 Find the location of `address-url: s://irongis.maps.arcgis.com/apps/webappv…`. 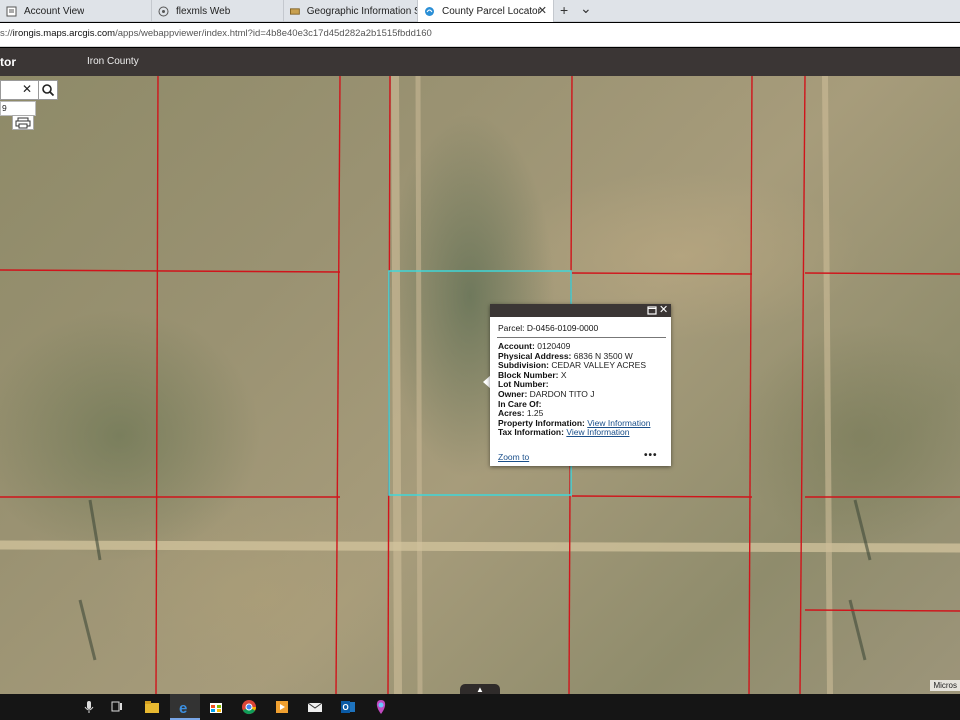

address-url: s://irongis.maps.arcgis.com/apps/webappv… is located at coordinates (216, 33).